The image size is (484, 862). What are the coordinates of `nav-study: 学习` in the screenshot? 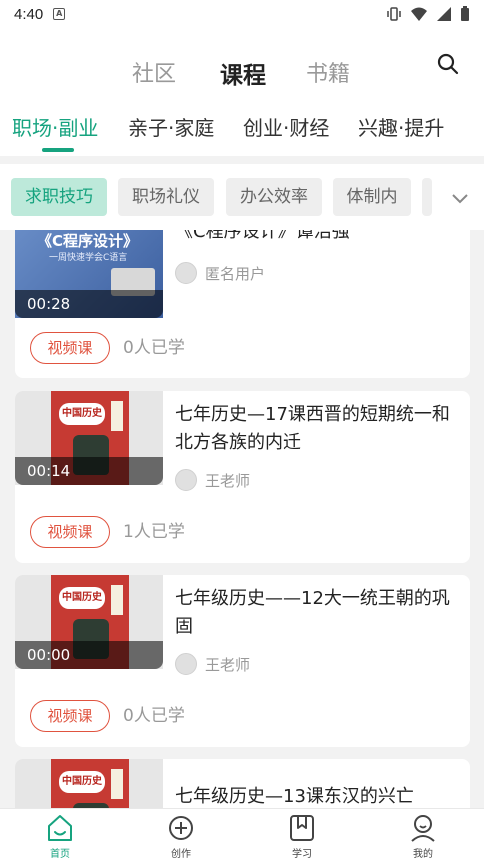 It's located at (302, 836).